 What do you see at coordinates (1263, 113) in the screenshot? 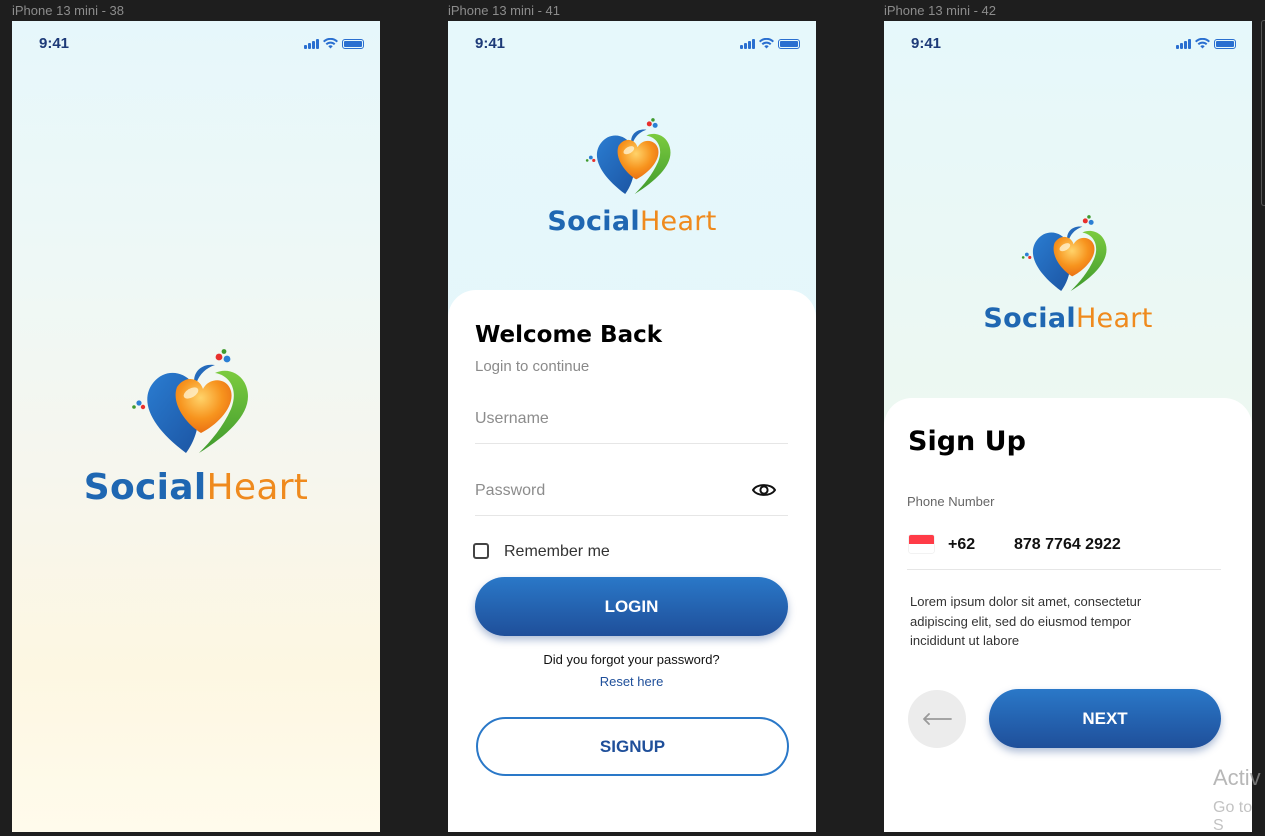
I see `scrollbar-edge` at bounding box center [1263, 113].